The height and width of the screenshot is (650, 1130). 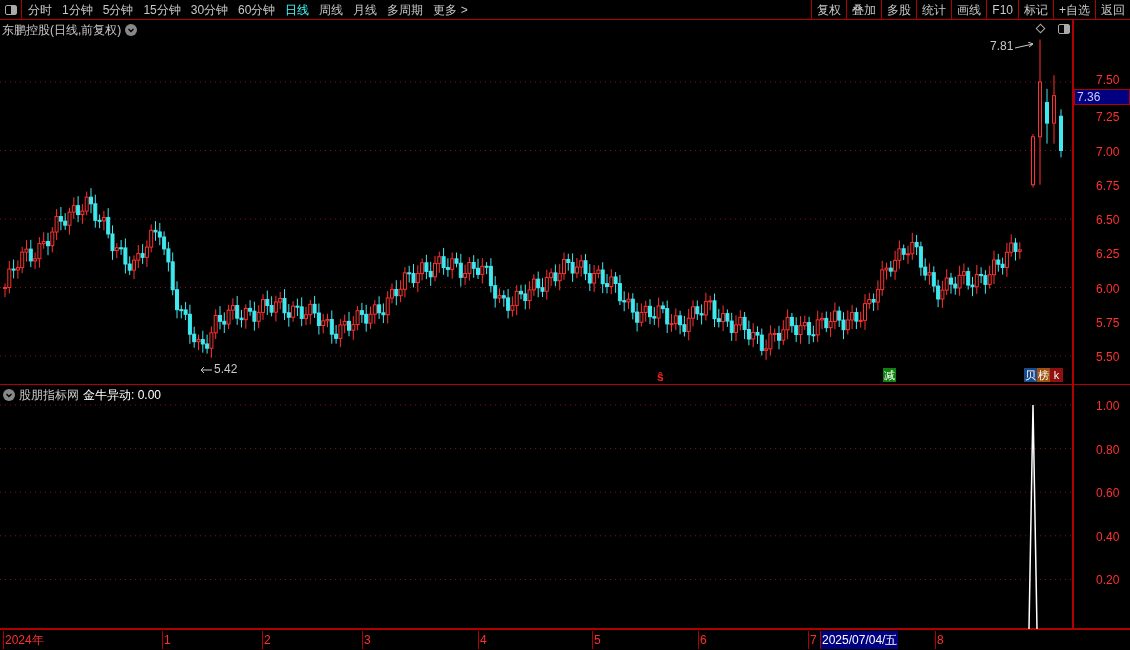 I want to click on date-axis-label: 5, so click(x=597, y=640).